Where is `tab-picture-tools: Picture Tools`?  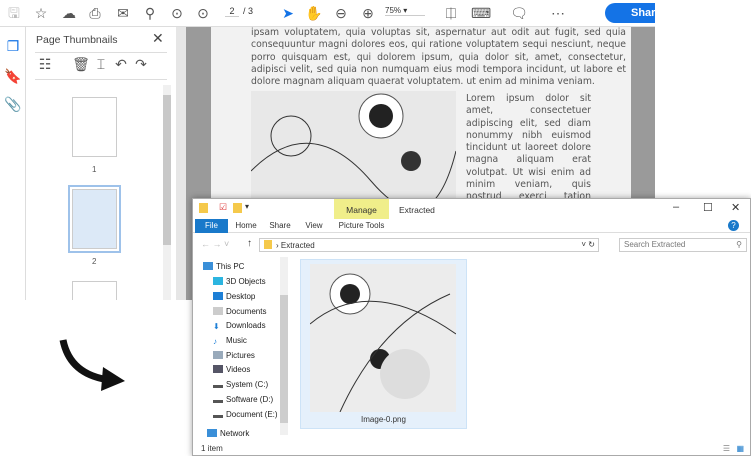 tab-picture-tools: Picture Tools is located at coordinates (361, 226).